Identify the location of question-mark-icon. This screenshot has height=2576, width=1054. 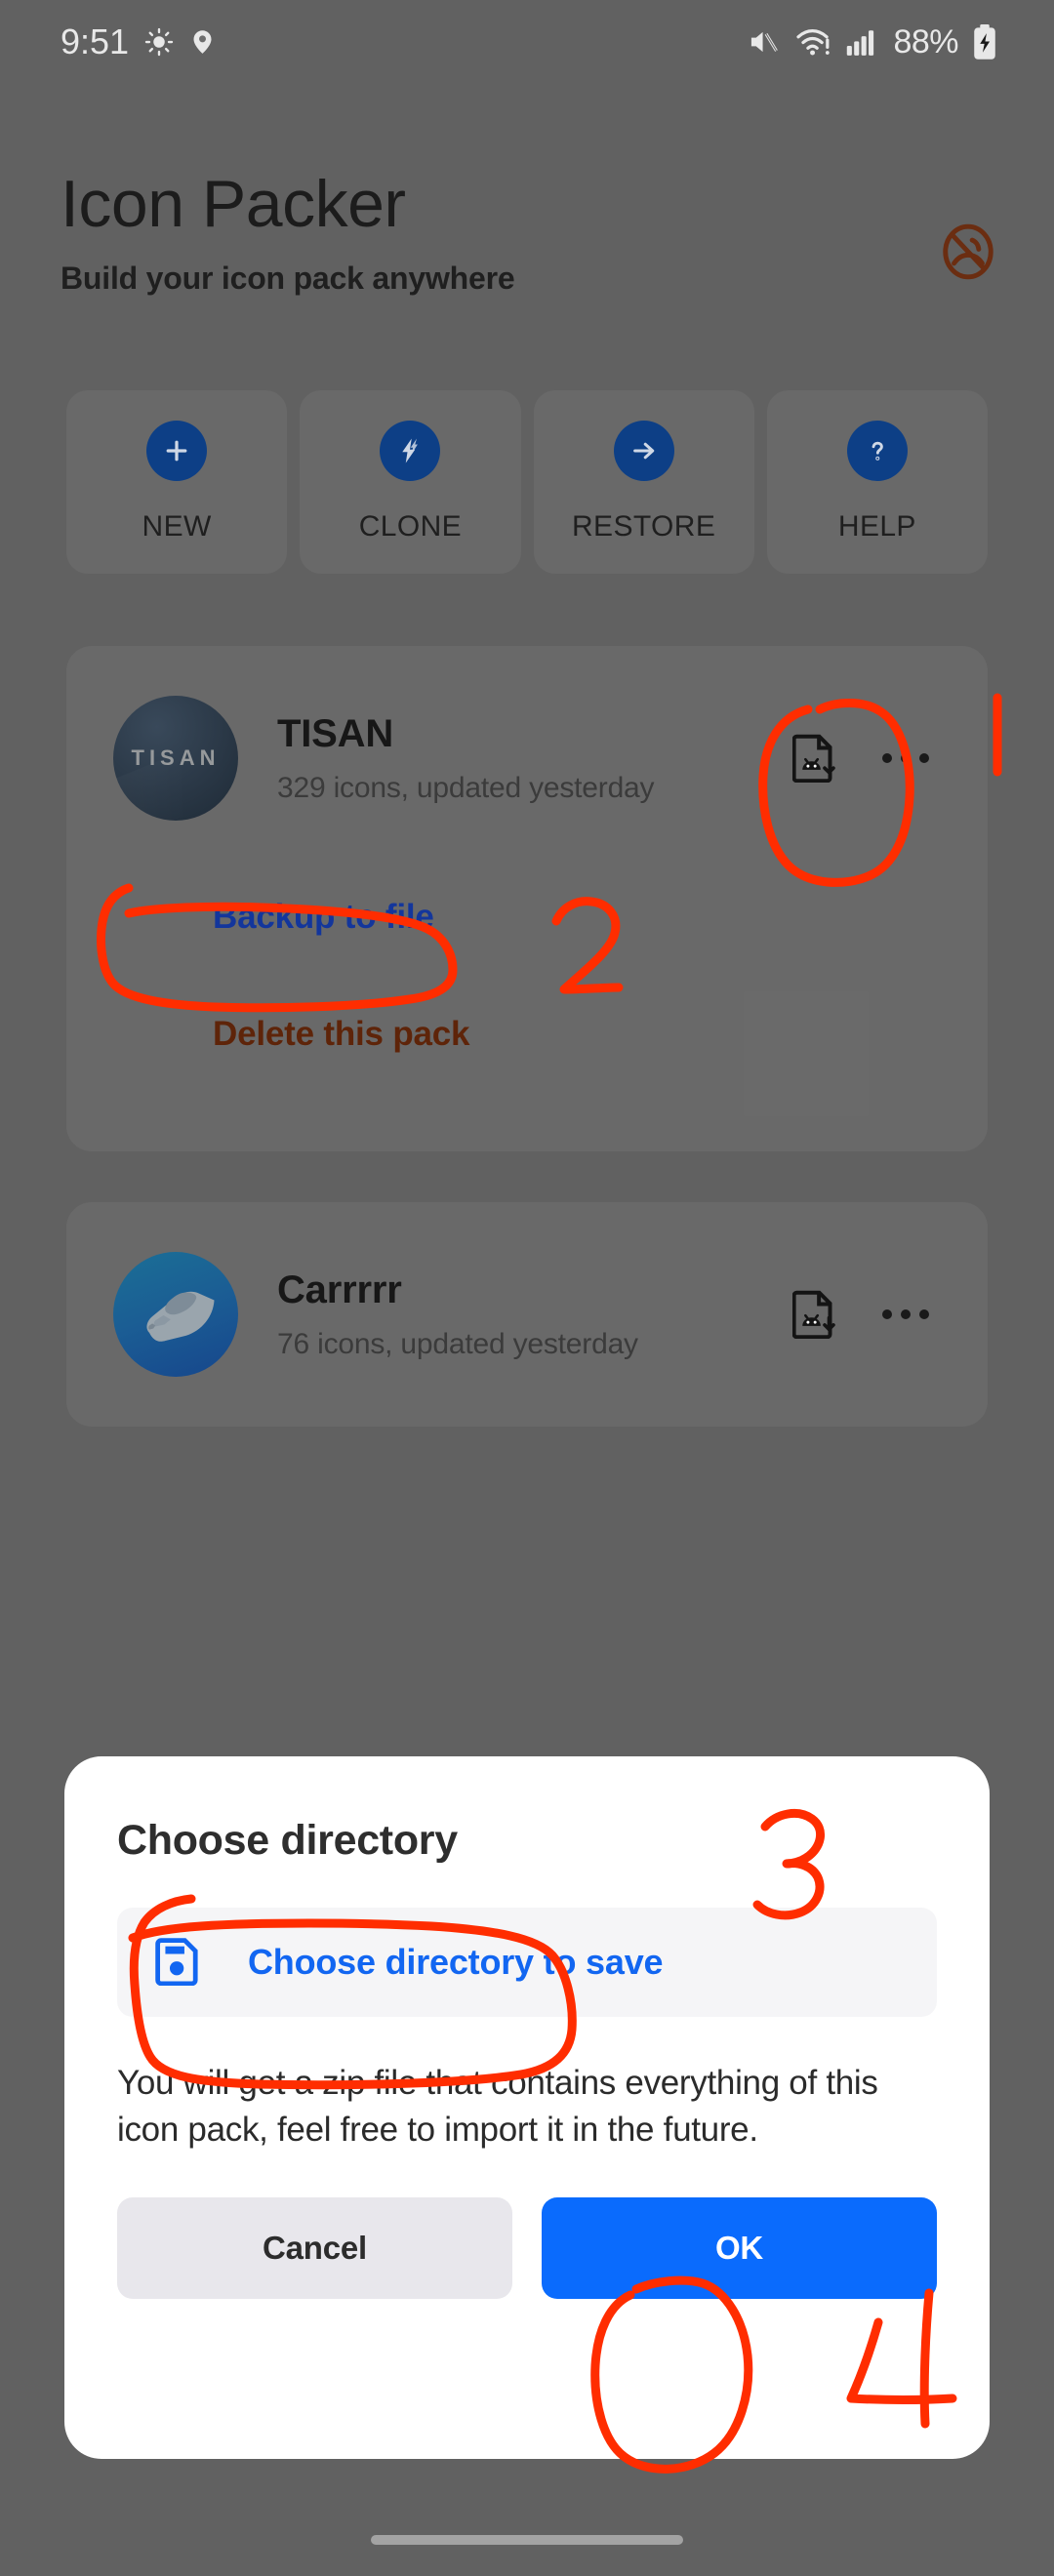
(877, 451).